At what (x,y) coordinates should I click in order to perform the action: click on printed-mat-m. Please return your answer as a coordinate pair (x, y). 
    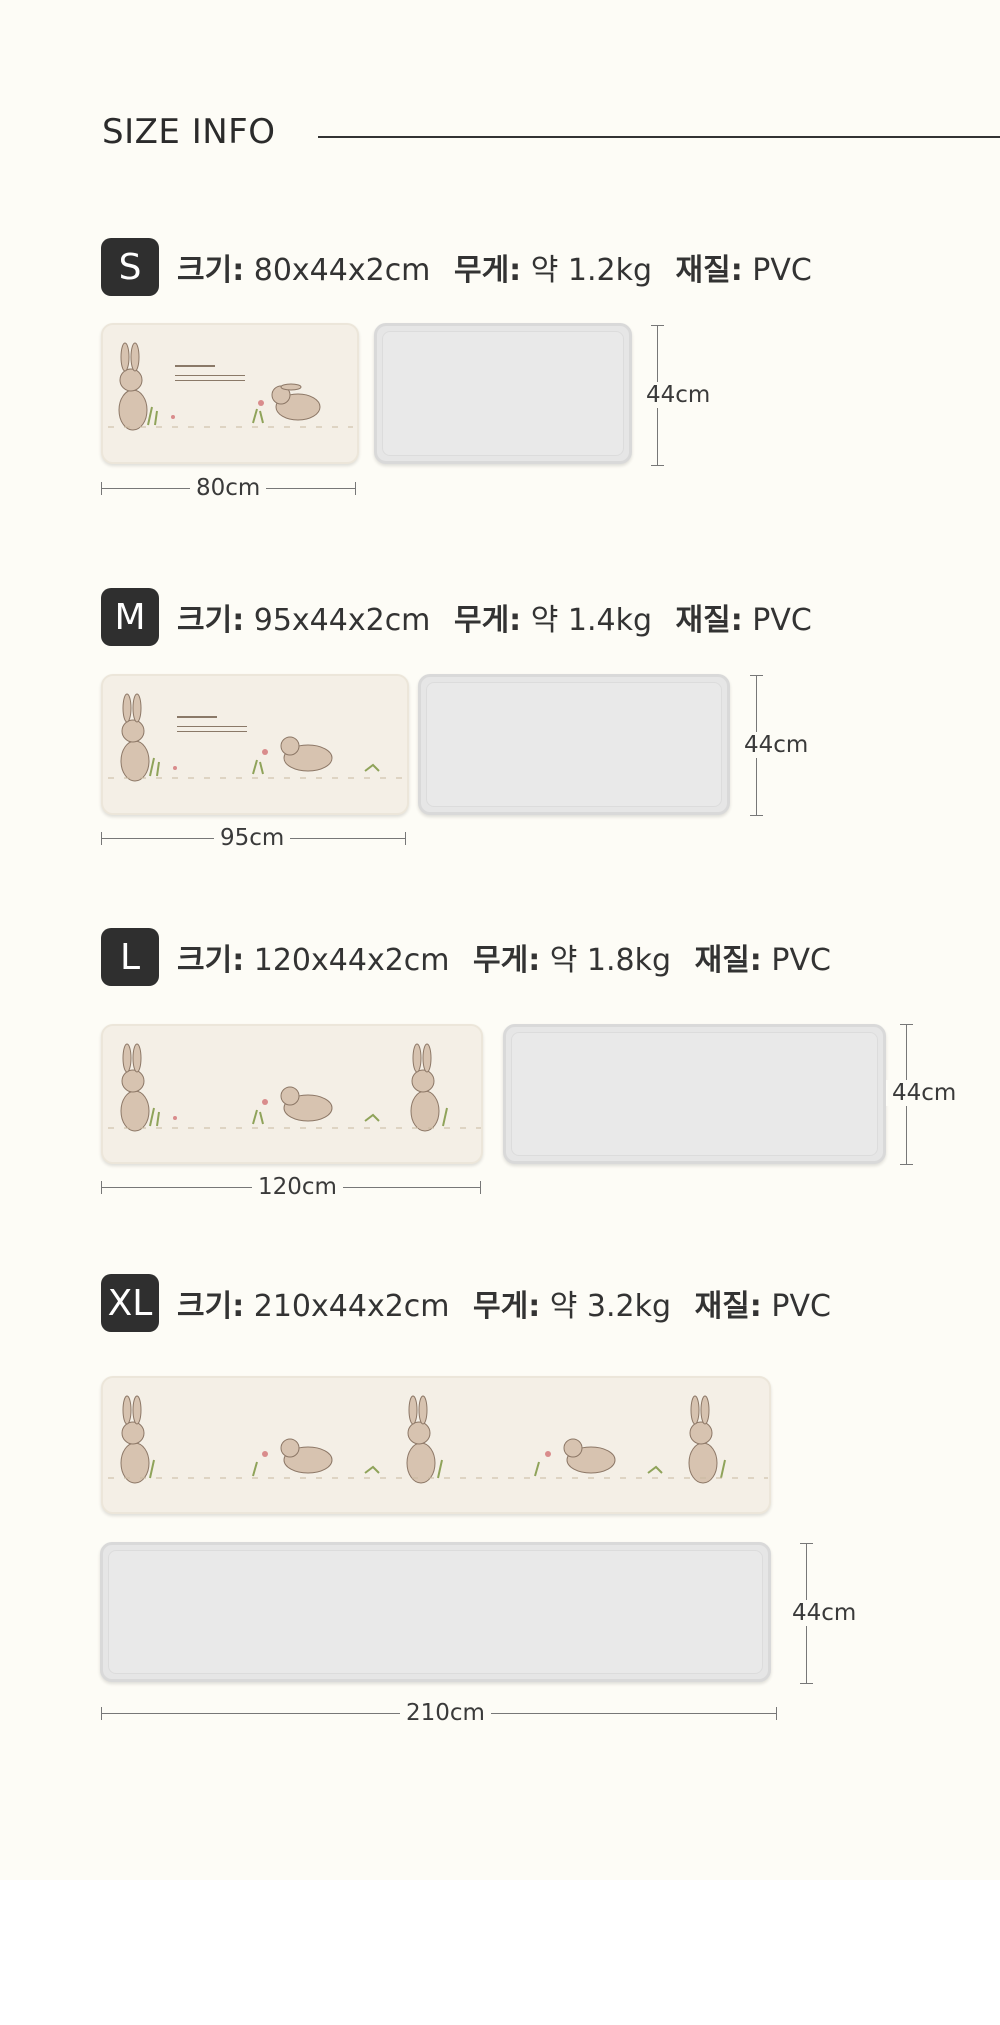
    Looking at the image, I should click on (255, 744).